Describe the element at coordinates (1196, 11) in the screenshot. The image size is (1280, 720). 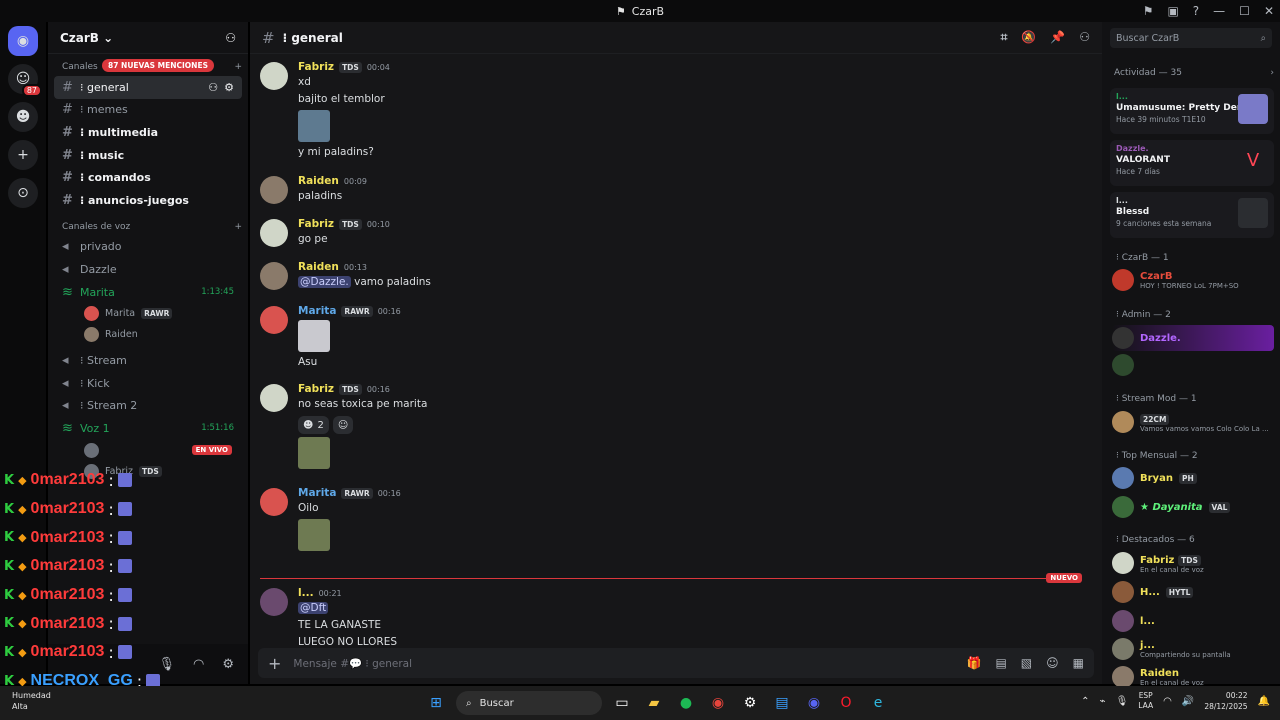
I see `help-icon: ?` at that location.